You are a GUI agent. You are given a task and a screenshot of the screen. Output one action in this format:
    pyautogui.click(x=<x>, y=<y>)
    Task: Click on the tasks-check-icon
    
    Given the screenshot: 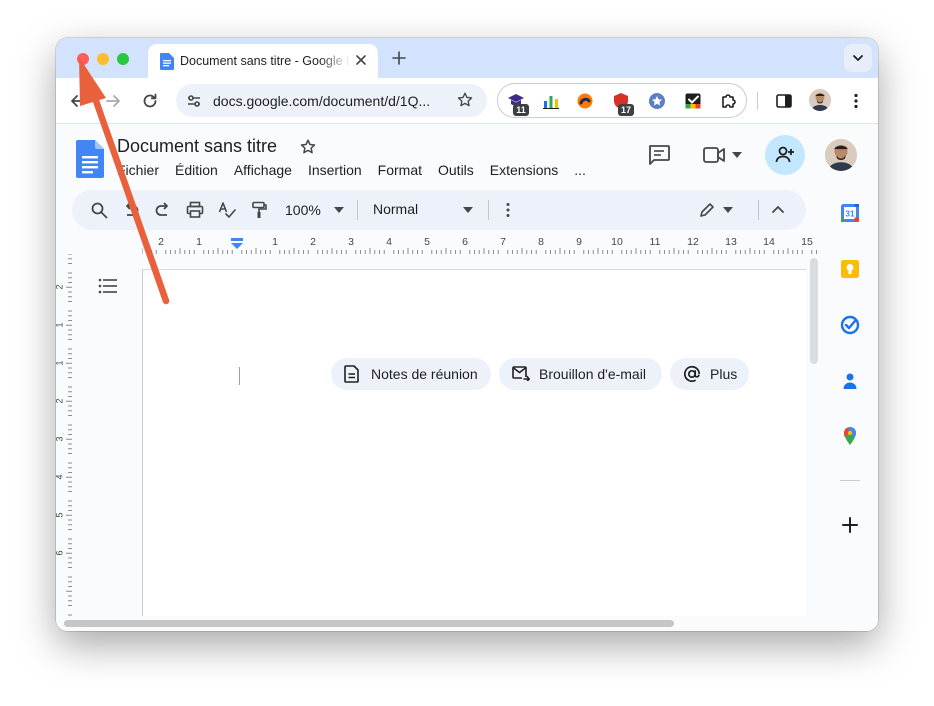 What is the action you would take?
    pyautogui.click(x=850, y=325)
    